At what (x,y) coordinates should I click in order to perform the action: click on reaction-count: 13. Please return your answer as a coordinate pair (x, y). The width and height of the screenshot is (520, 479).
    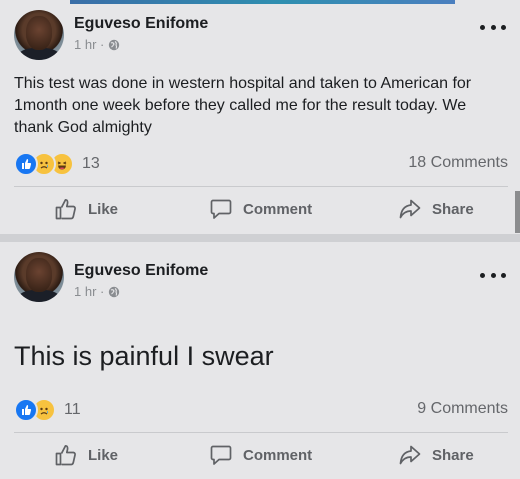
    Looking at the image, I should click on (91, 163).